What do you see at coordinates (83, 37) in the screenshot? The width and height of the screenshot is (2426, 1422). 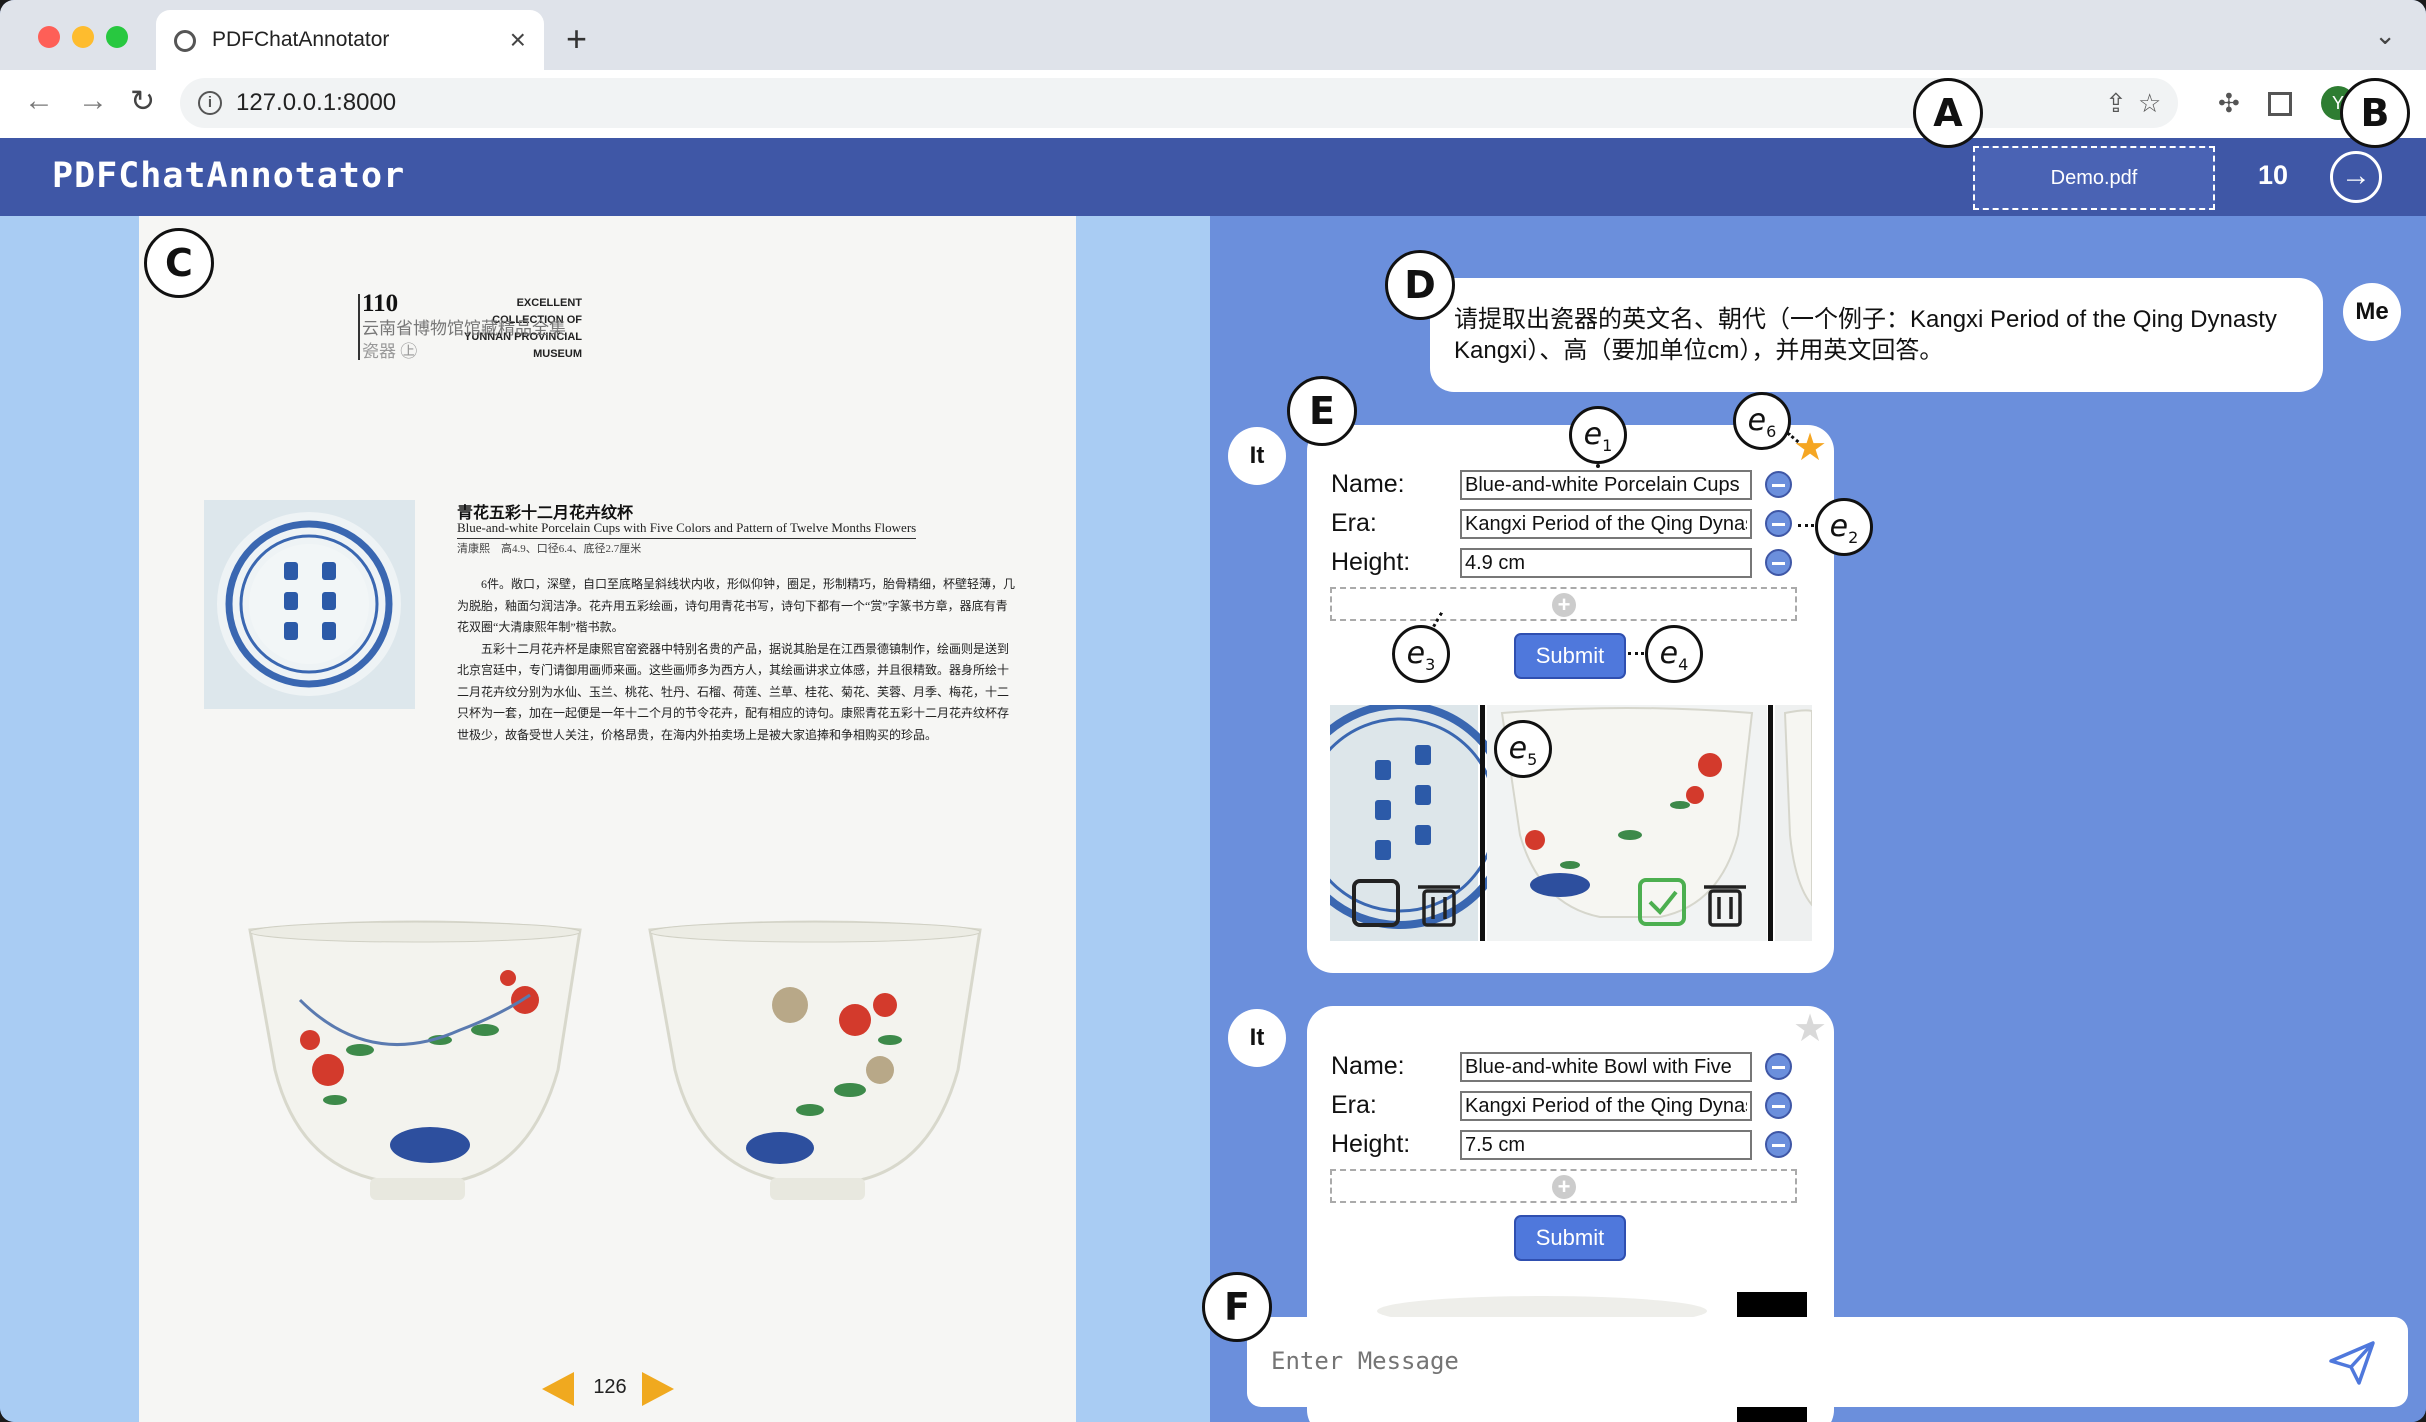 I see `minimize-window-button` at bounding box center [83, 37].